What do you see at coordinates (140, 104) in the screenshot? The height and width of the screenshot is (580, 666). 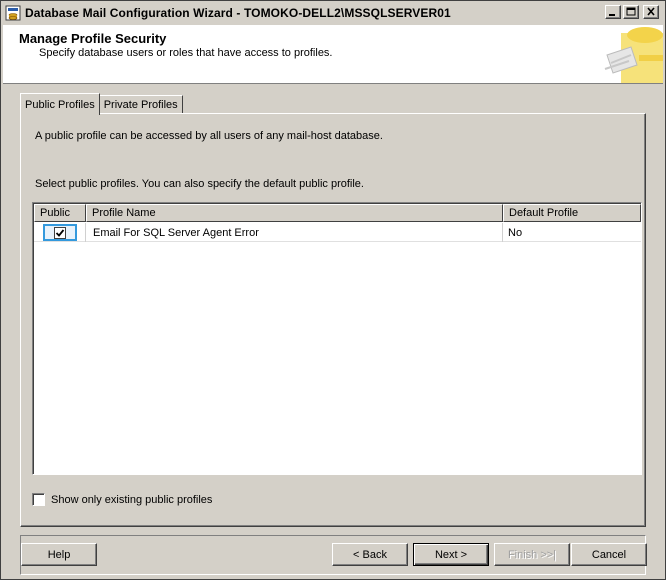 I see `tab-private-profiles: Private Profiles` at bounding box center [140, 104].